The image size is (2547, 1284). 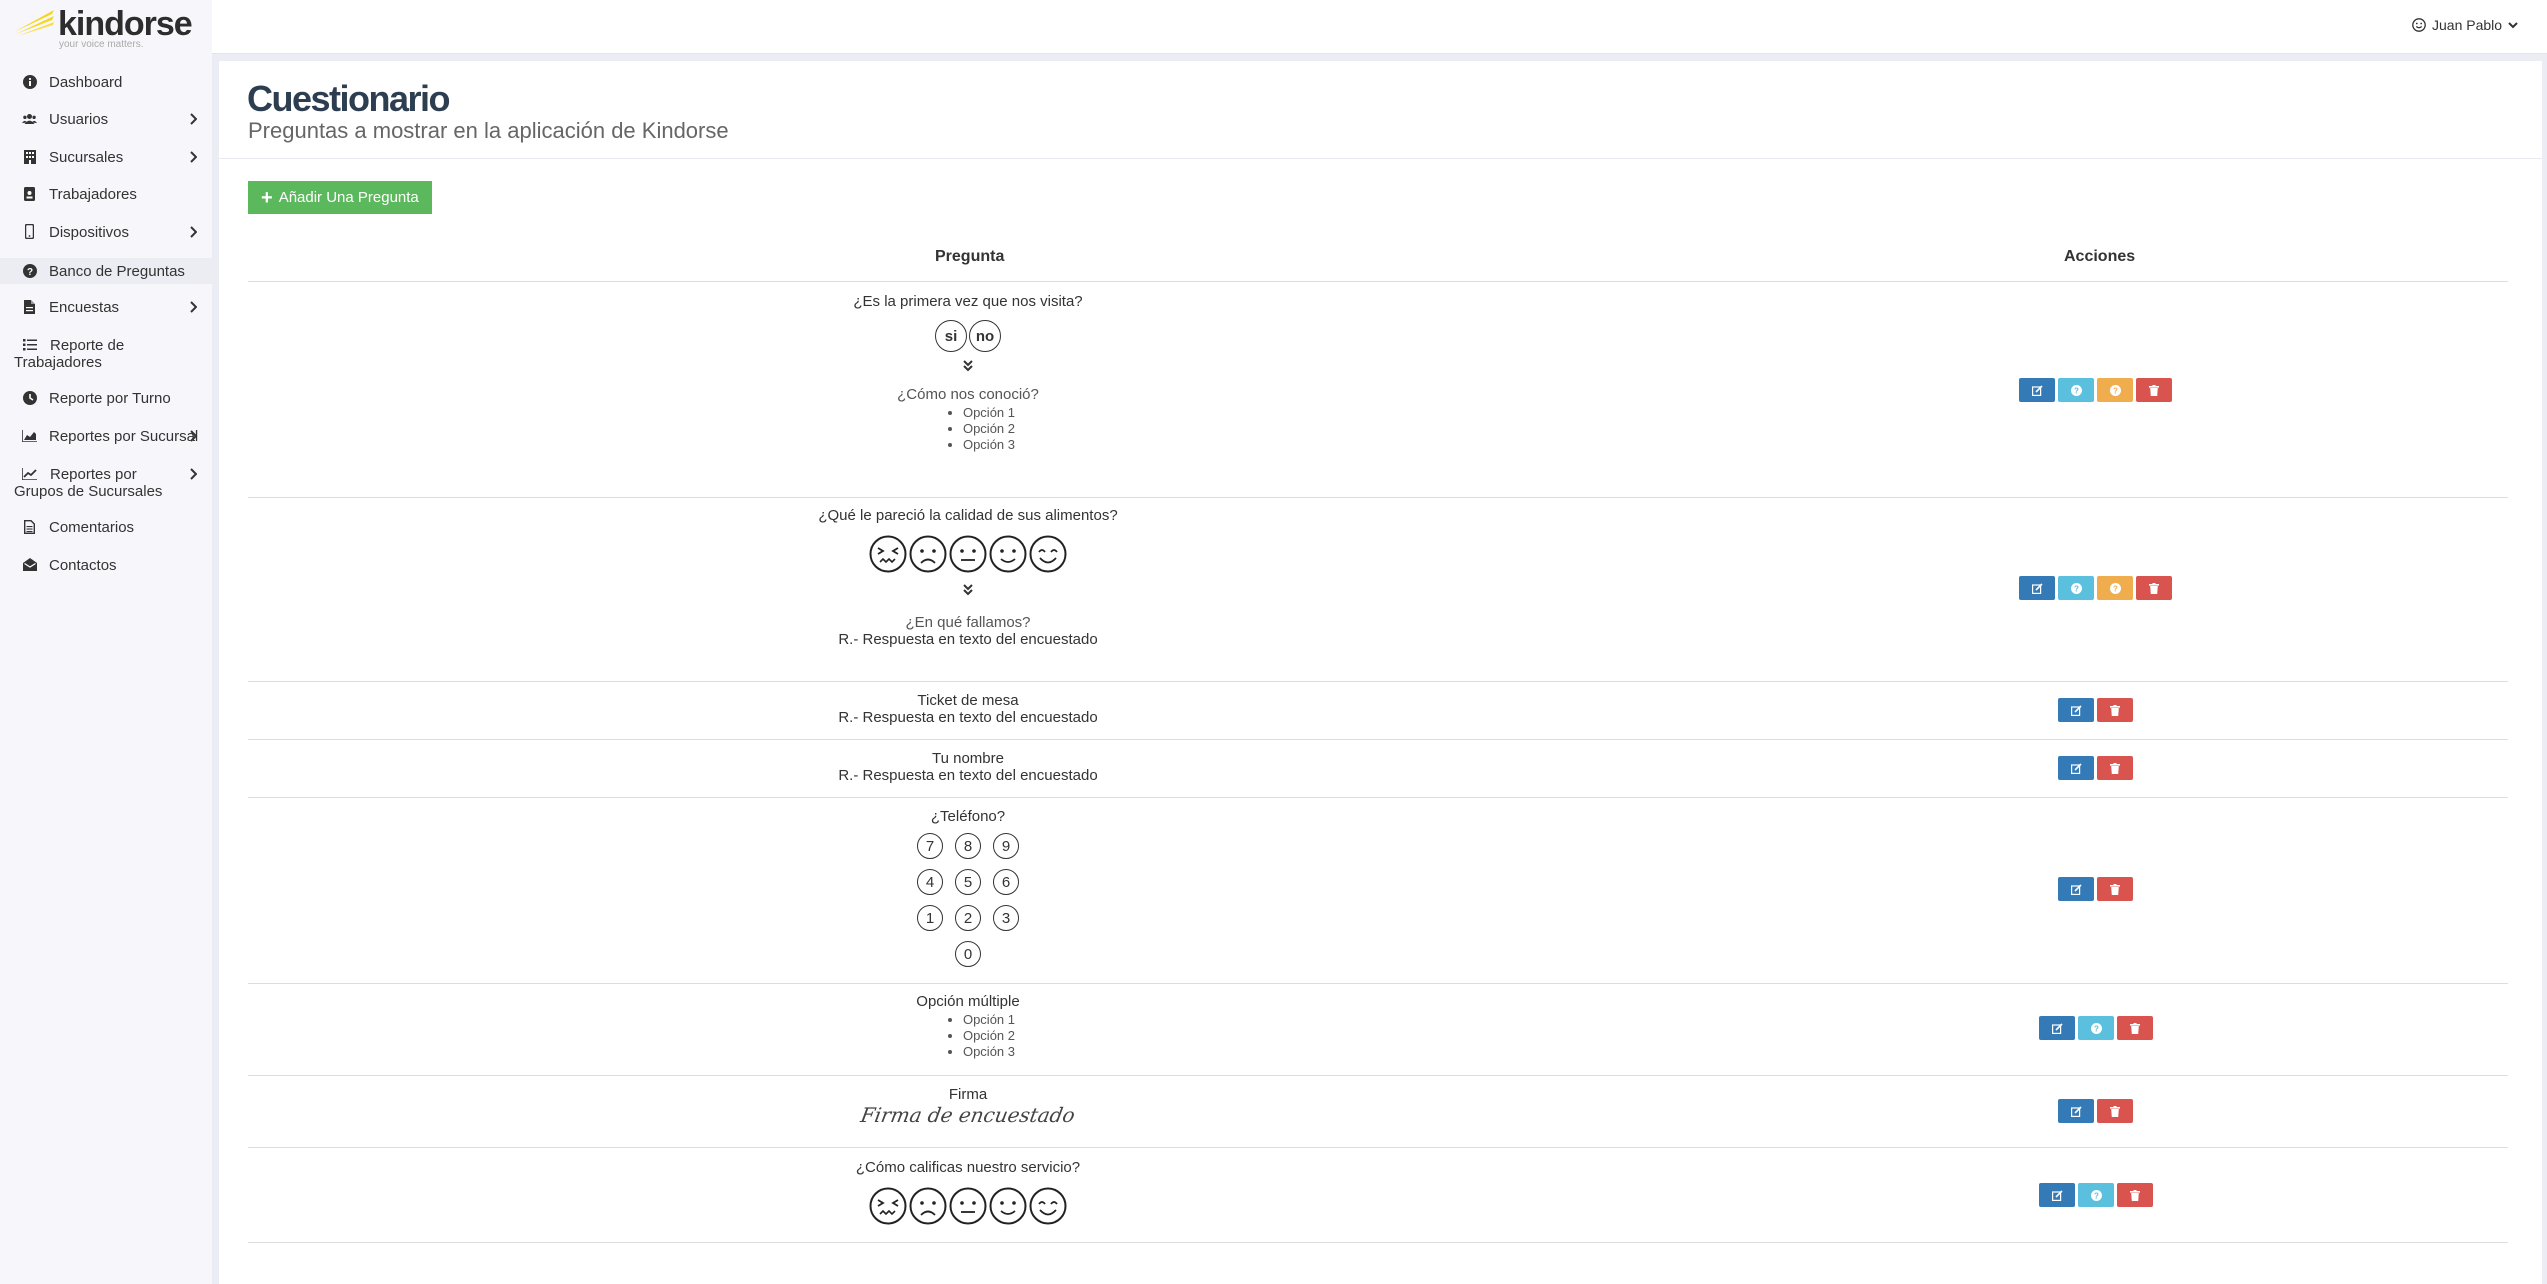 I want to click on sidebar-item-banco-de-preguntas: ? Banco de Preguntas, so click(x=106, y=271).